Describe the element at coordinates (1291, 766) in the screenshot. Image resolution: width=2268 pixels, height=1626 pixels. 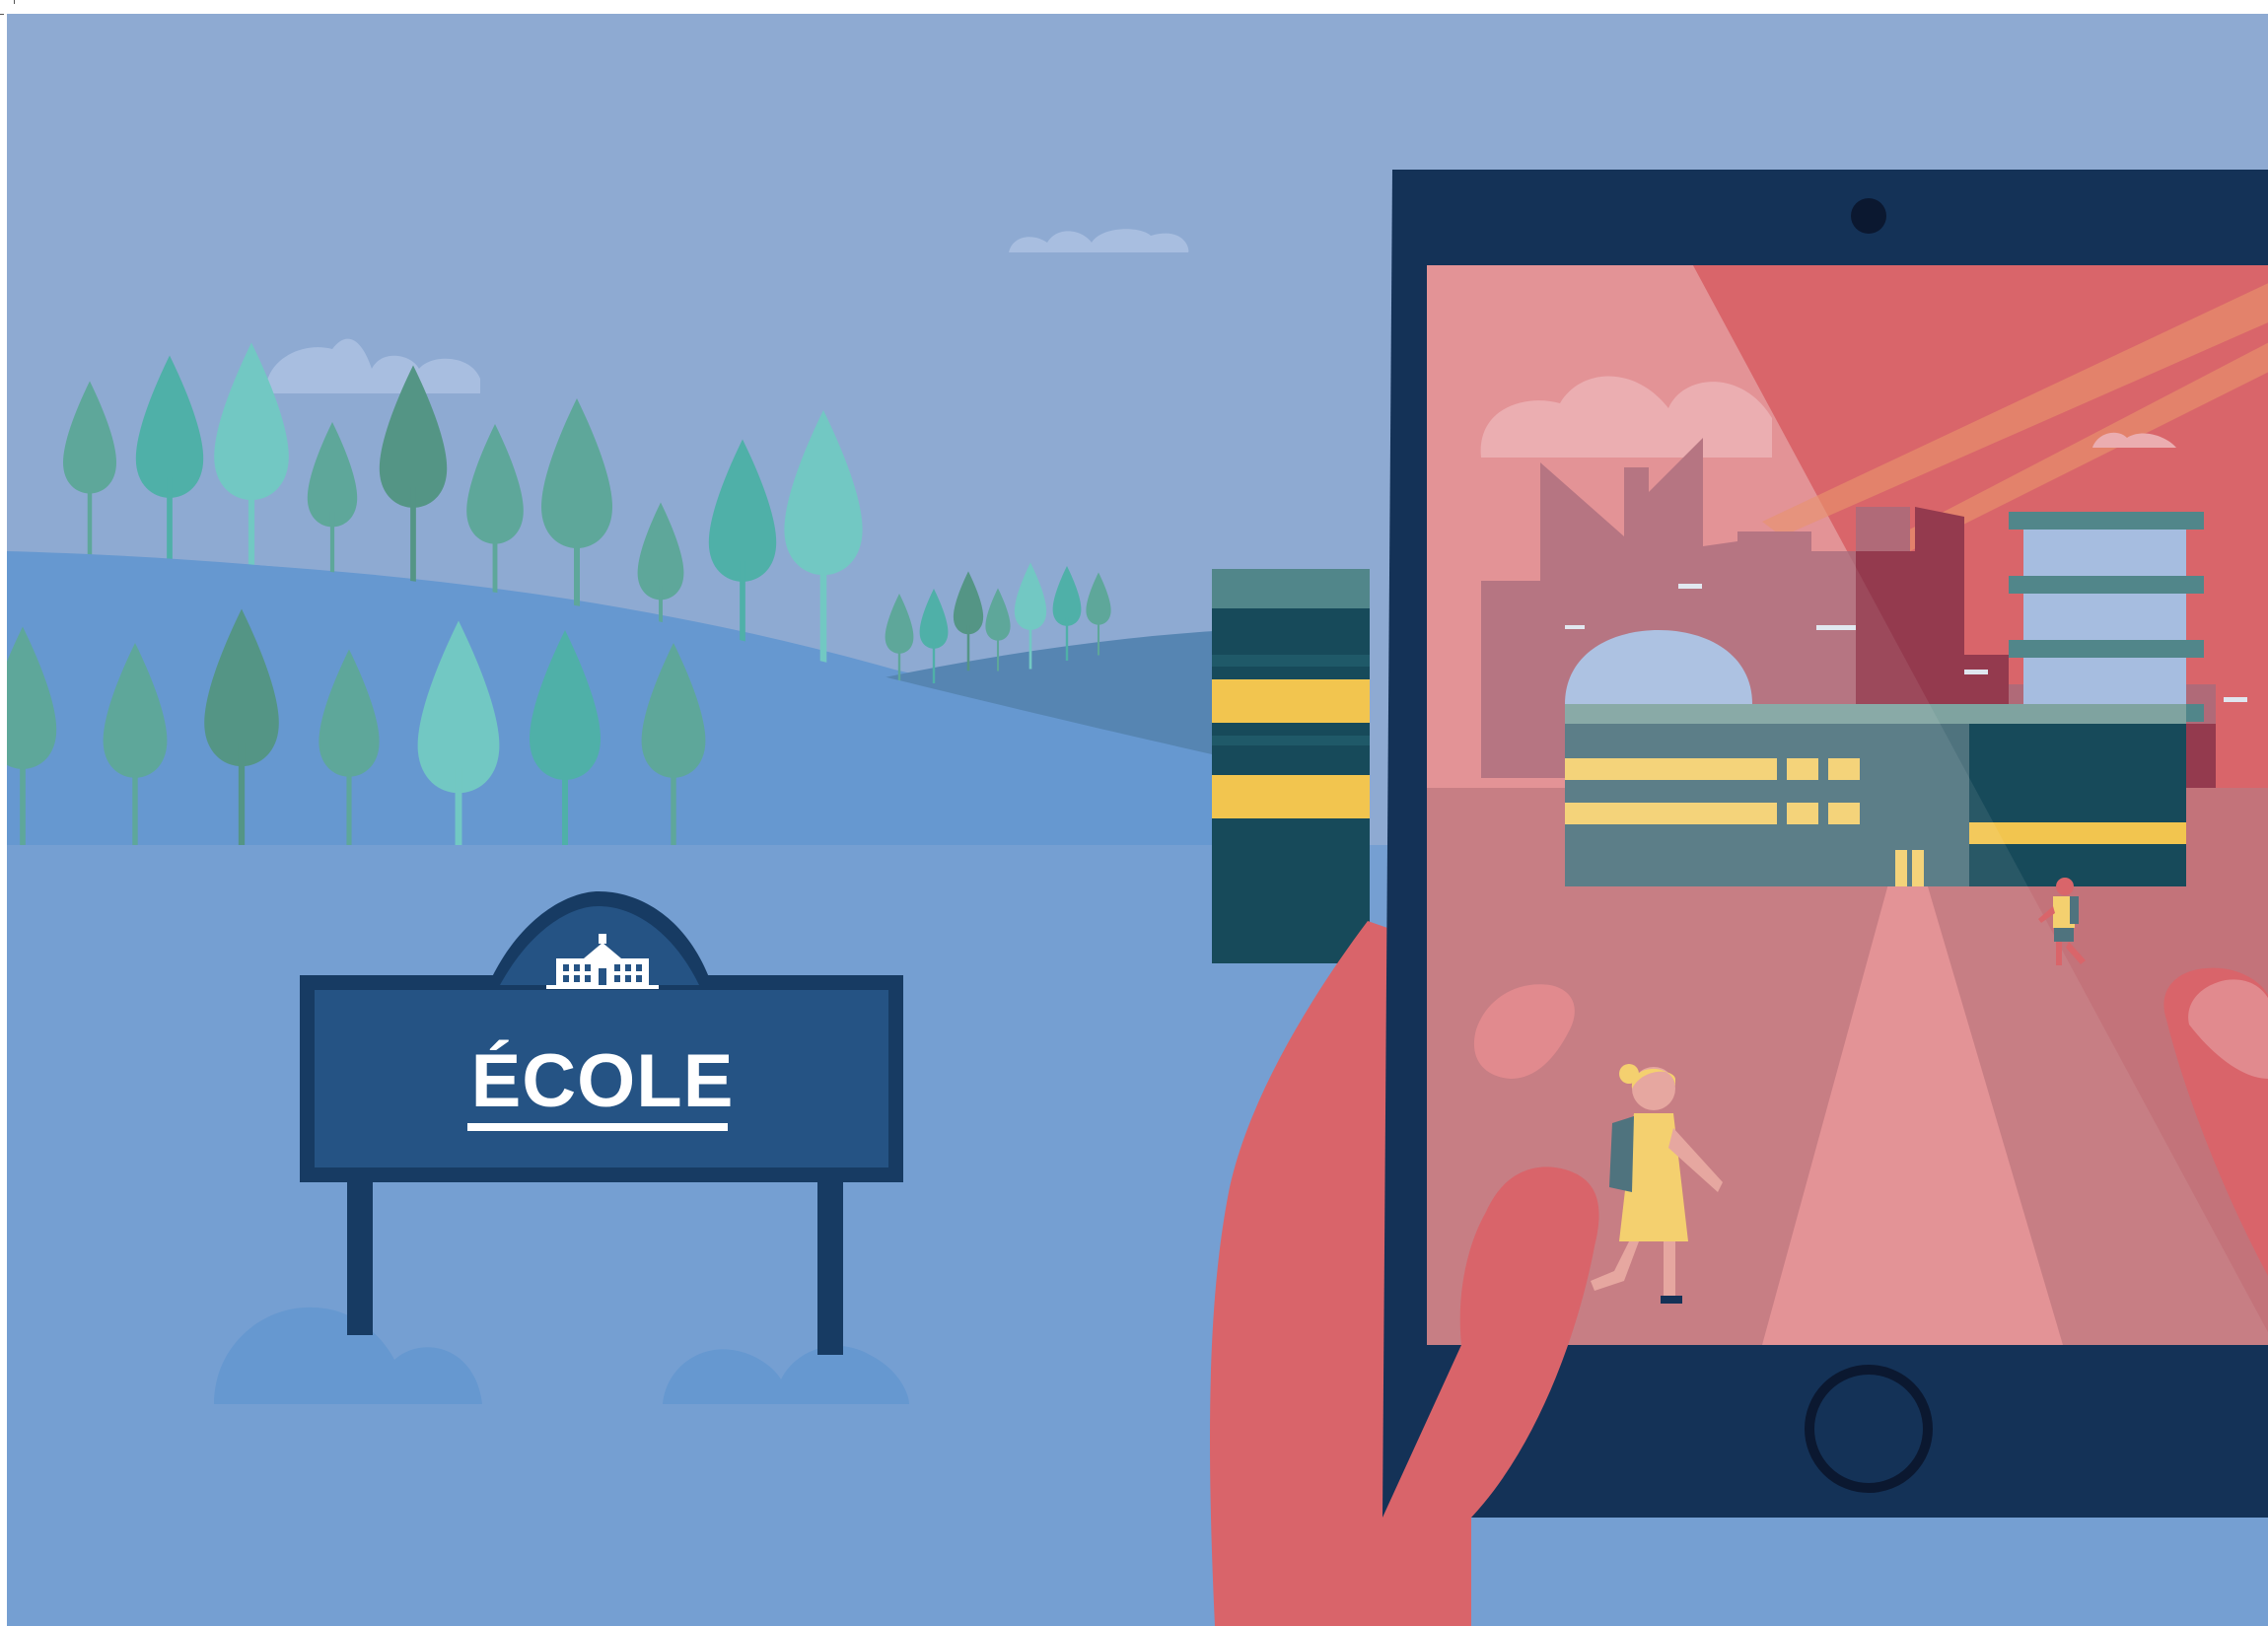
I see `building-behind-tablet` at that location.